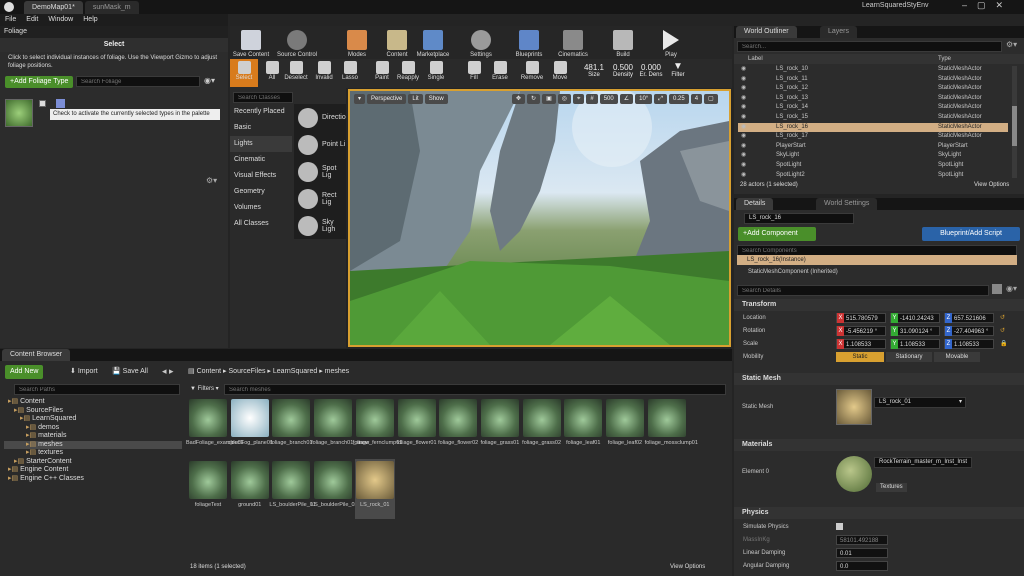  What do you see at coordinates (879, 445) in the screenshot?
I see `materials-section: Materials` at bounding box center [879, 445].